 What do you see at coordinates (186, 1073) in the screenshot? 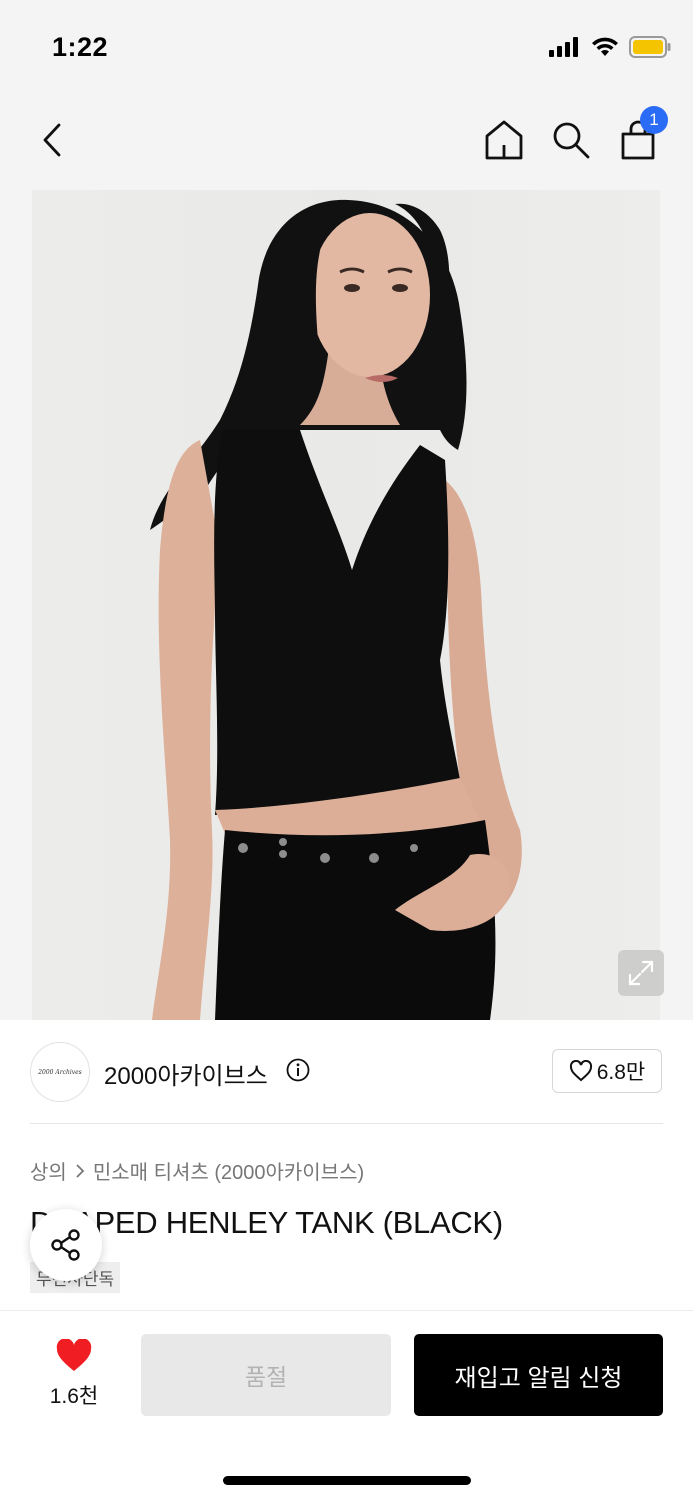
I see `brand-name: 2000아카이브스` at bounding box center [186, 1073].